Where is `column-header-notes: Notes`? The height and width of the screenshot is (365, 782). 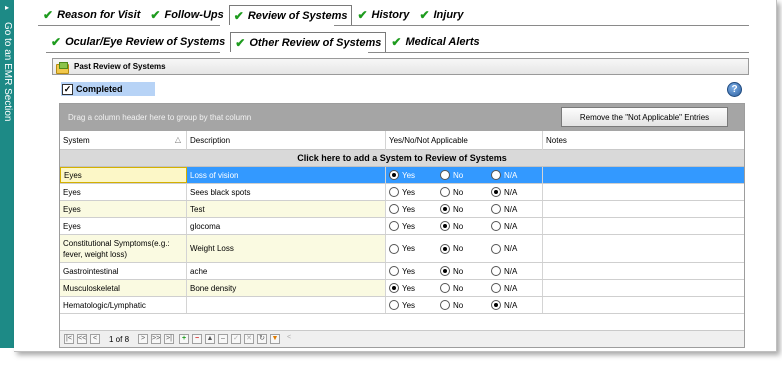
column-header-notes: Notes is located at coordinates (643, 140).